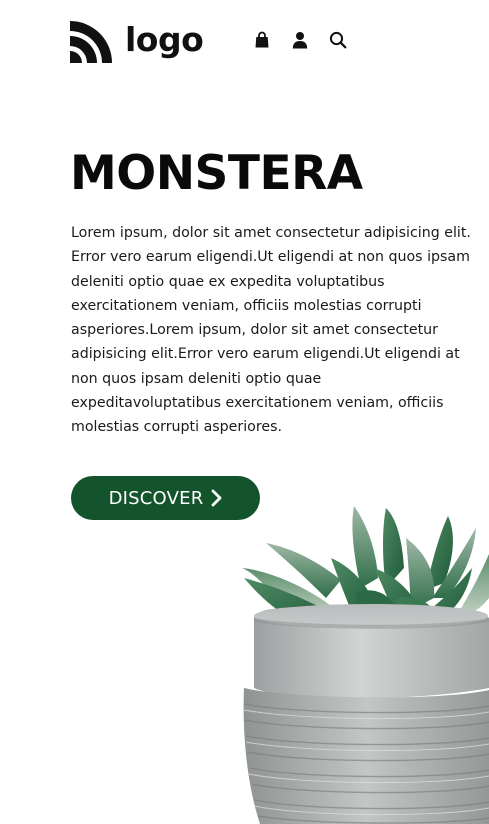 This screenshot has width=489, height=824. I want to click on hero-title: MONSTERA, so click(216, 173).